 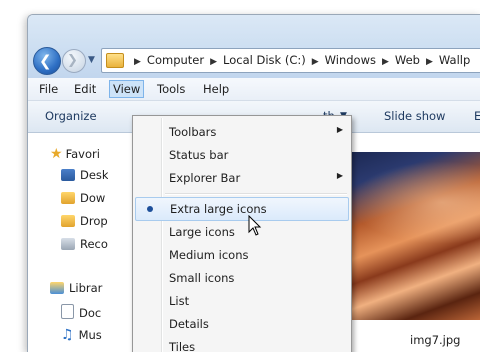 What do you see at coordinates (242, 132) in the screenshot?
I see `menu-item-toolbars: Toolbars ▶` at bounding box center [242, 132].